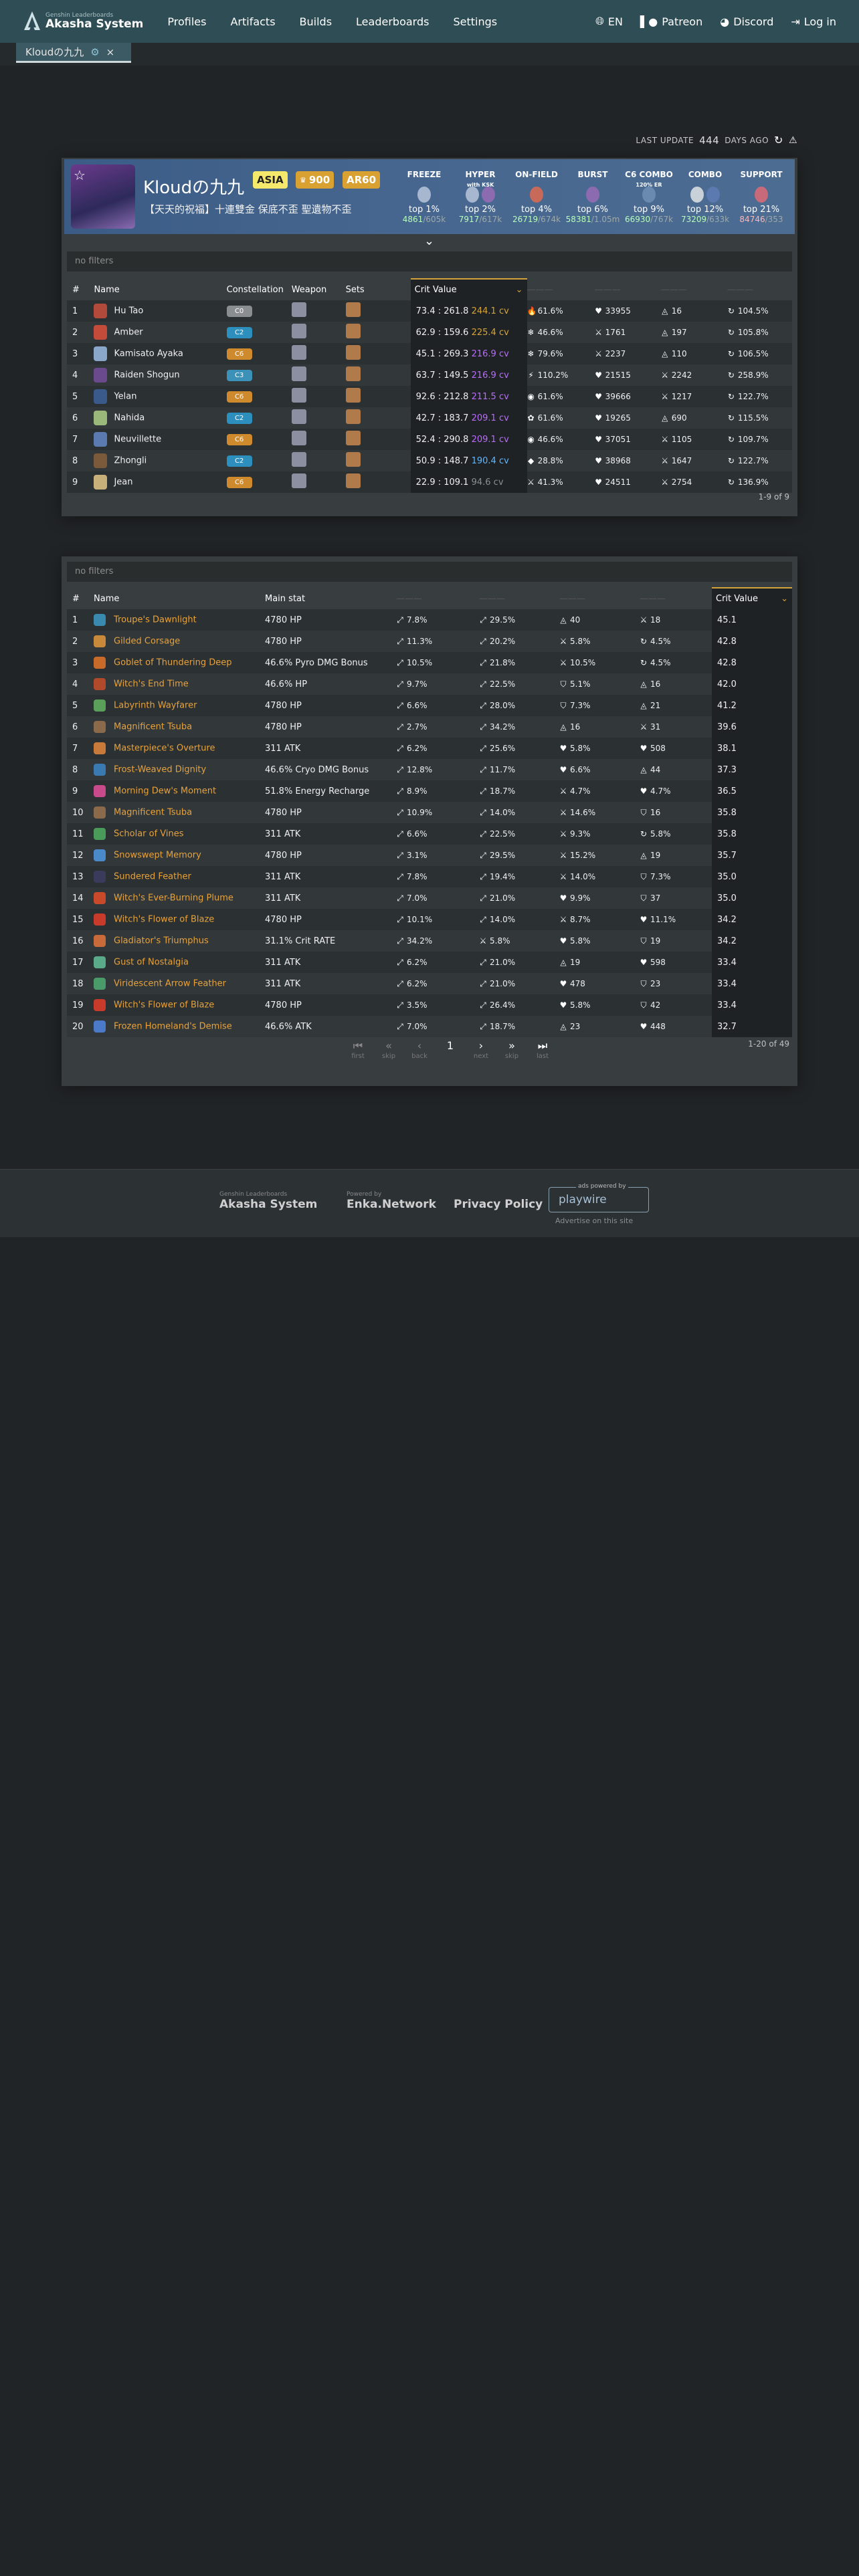 Image resolution: width=859 pixels, height=2576 pixels. I want to click on artifact-cell: Gladiator's Triumphus, so click(179, 941).